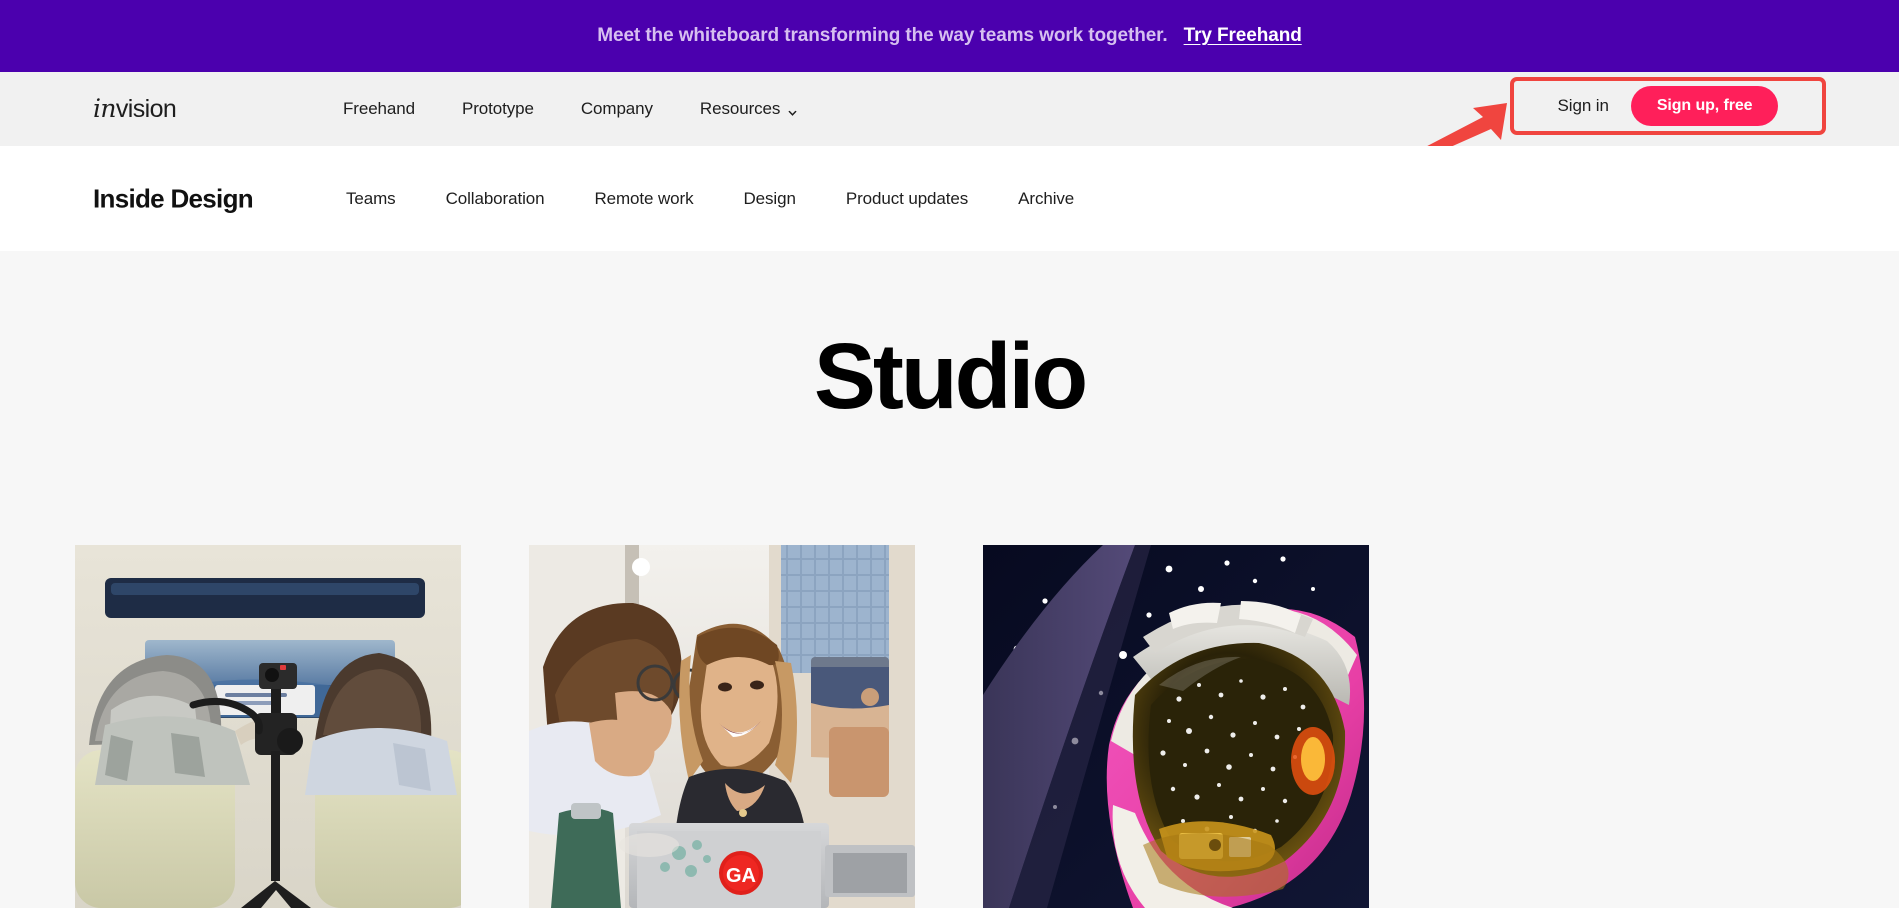 This screenshot has height=908, width=1899. I want to click on sub-nav-item-remote-work: Remote work, so click(643, 199).